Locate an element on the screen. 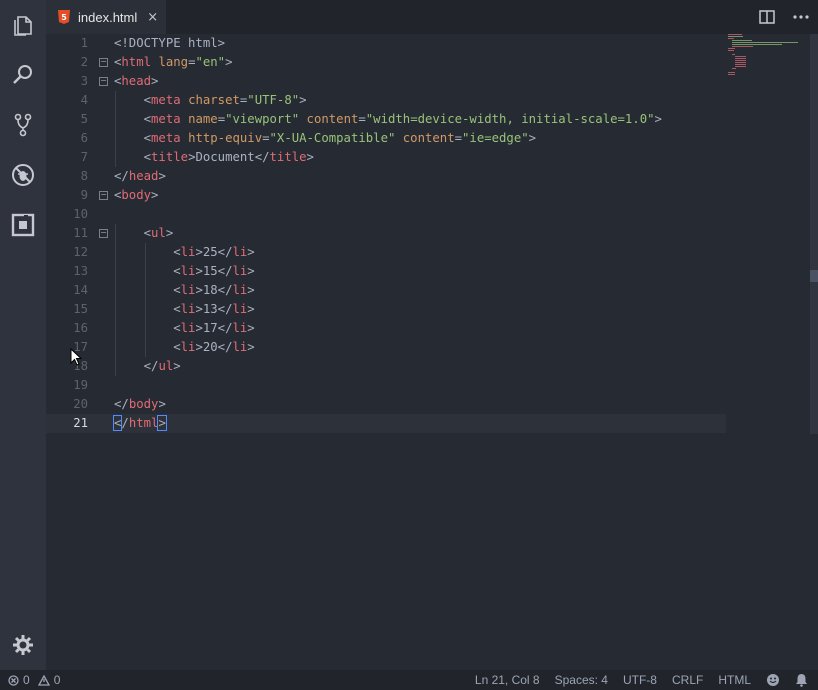  tab-close-button: × is located at coordinates (152, 17).